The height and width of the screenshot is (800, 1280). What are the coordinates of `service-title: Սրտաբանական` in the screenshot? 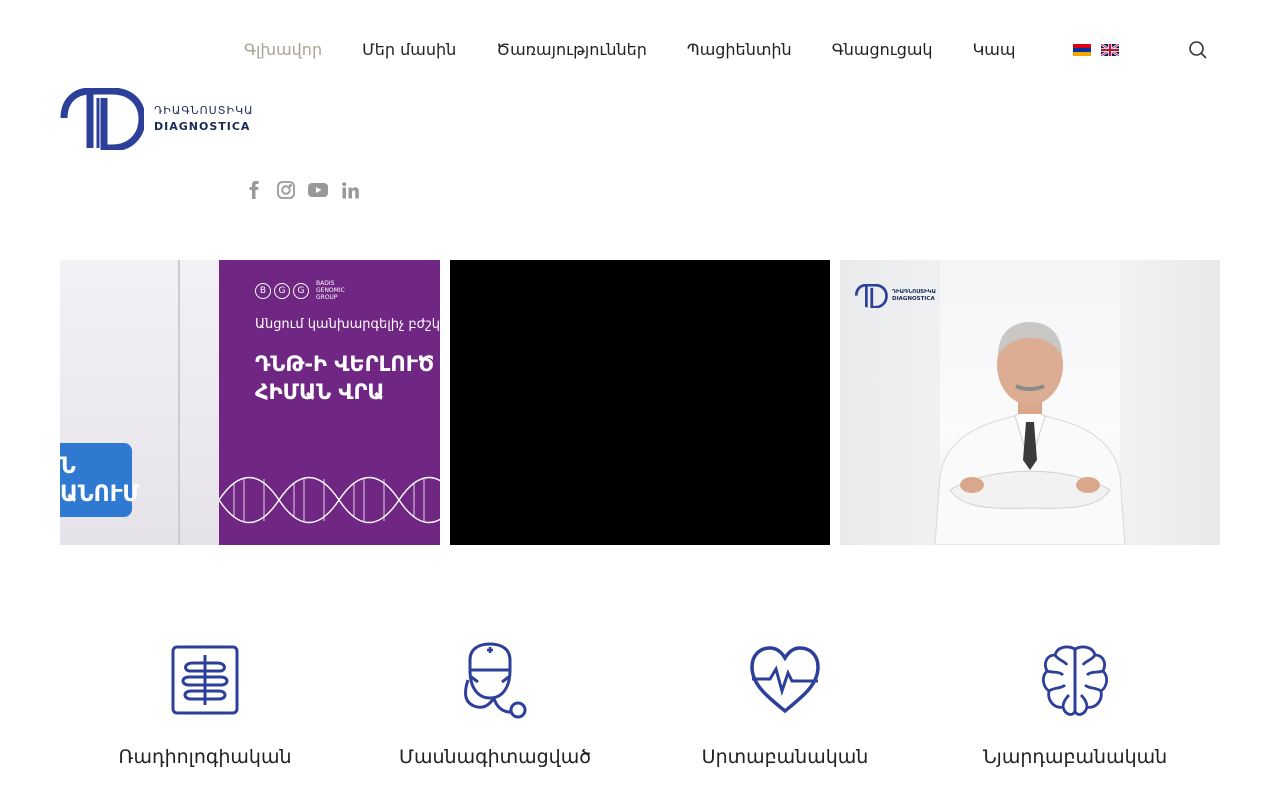 It's located at (785, 757).